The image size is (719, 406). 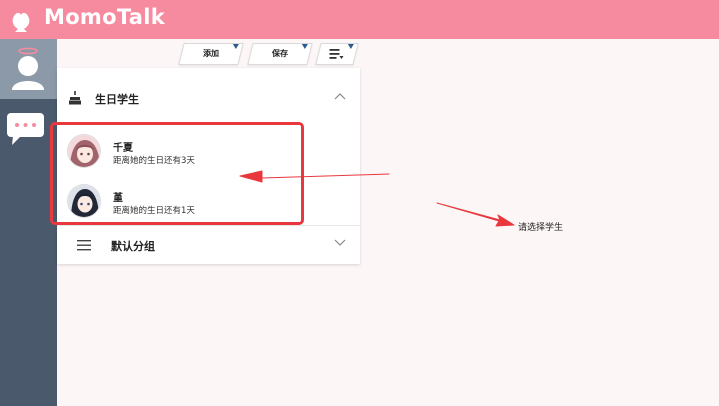 I want to click on group-label: 生日学生, so click(x=117, y=99).